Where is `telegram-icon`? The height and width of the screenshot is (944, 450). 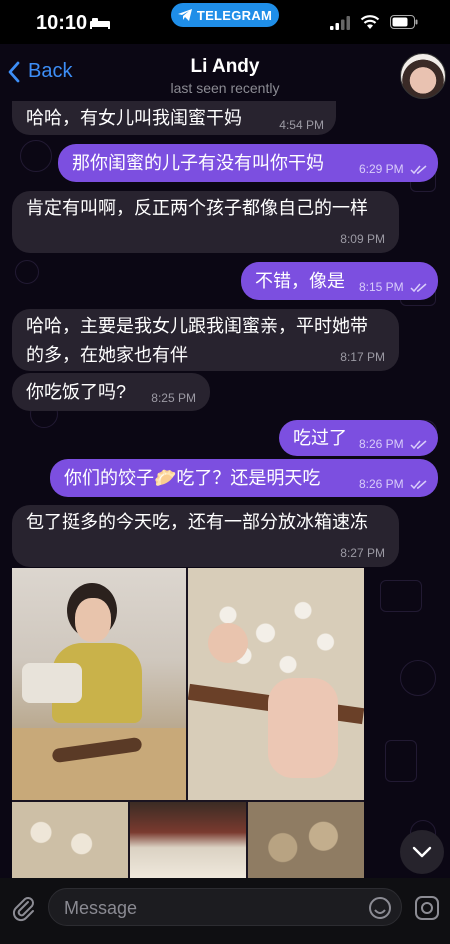
telegram-icon is located at coordinates (184, 15).